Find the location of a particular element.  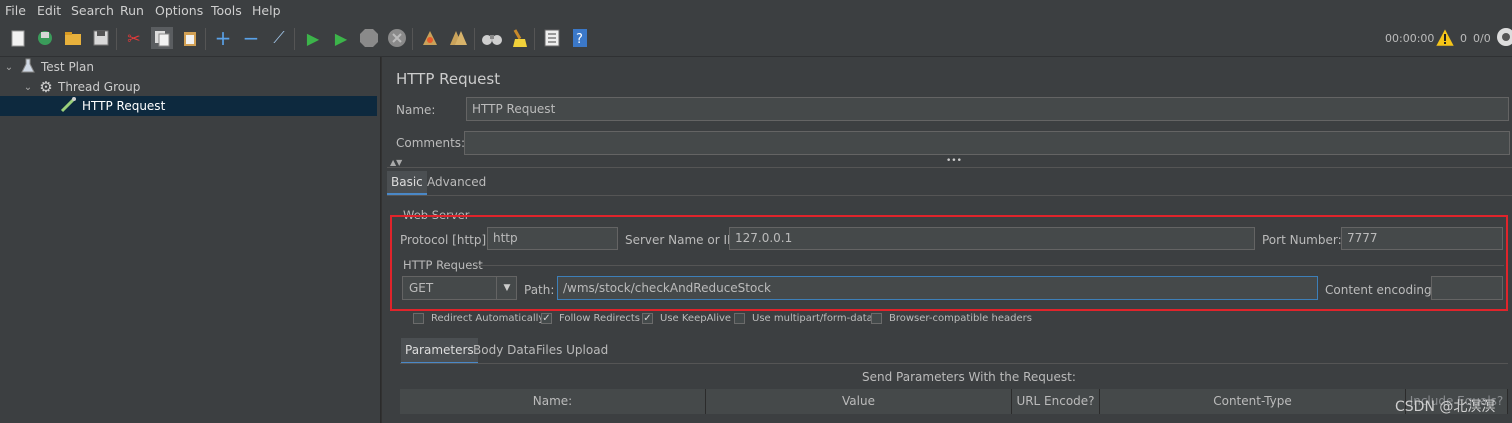

menu-search: Search is located at coordinates (92, 10).